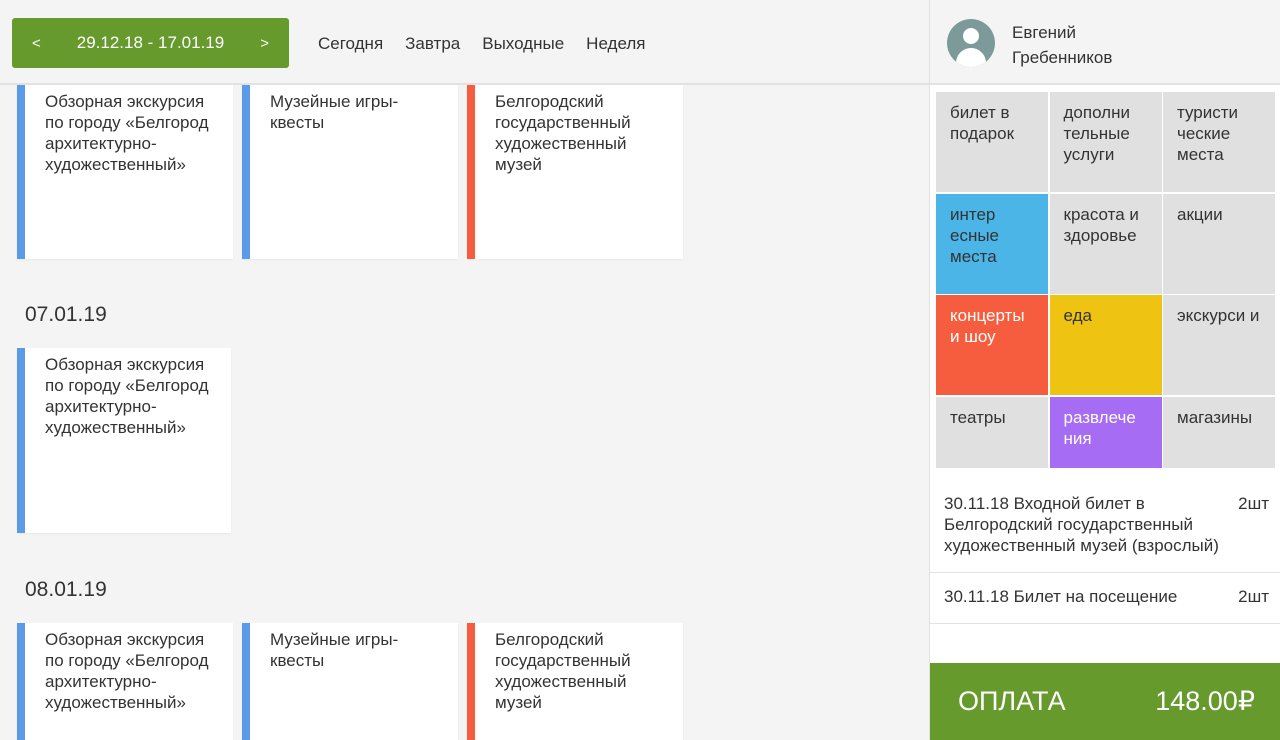  What do you see at coordinates (992, 432) in the screenshot?
I see `category-theaters: театры` at bounding box center [992, 432].